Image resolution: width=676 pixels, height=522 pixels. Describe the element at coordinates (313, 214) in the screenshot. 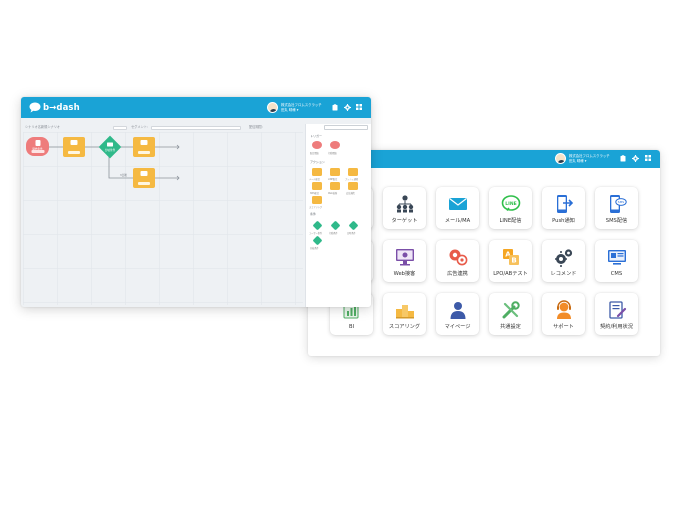

I see `palette-section-condition: 条件` at that location.